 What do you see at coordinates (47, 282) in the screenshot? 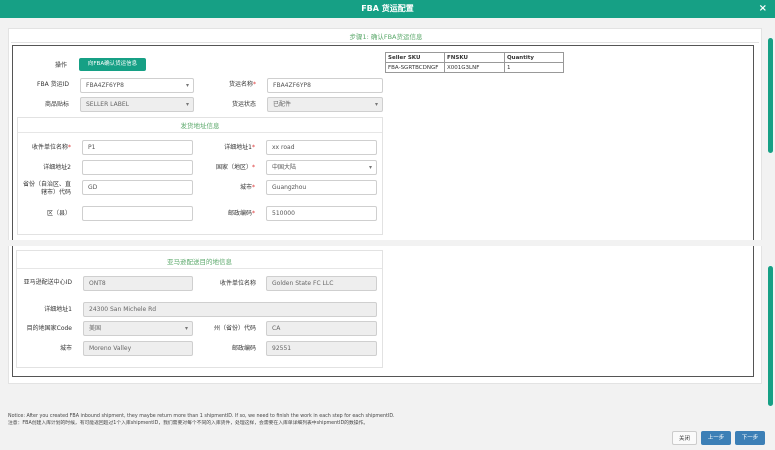
I see `fc-id-label: 亚马逊配送中心ID` at bounding box center [47, 282].